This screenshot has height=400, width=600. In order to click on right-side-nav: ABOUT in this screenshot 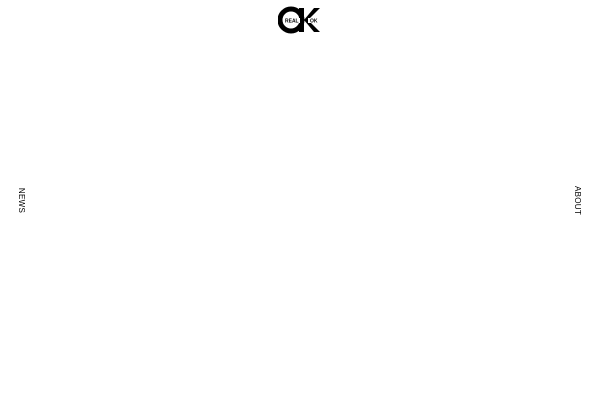, I will do `click(578, 200)`.